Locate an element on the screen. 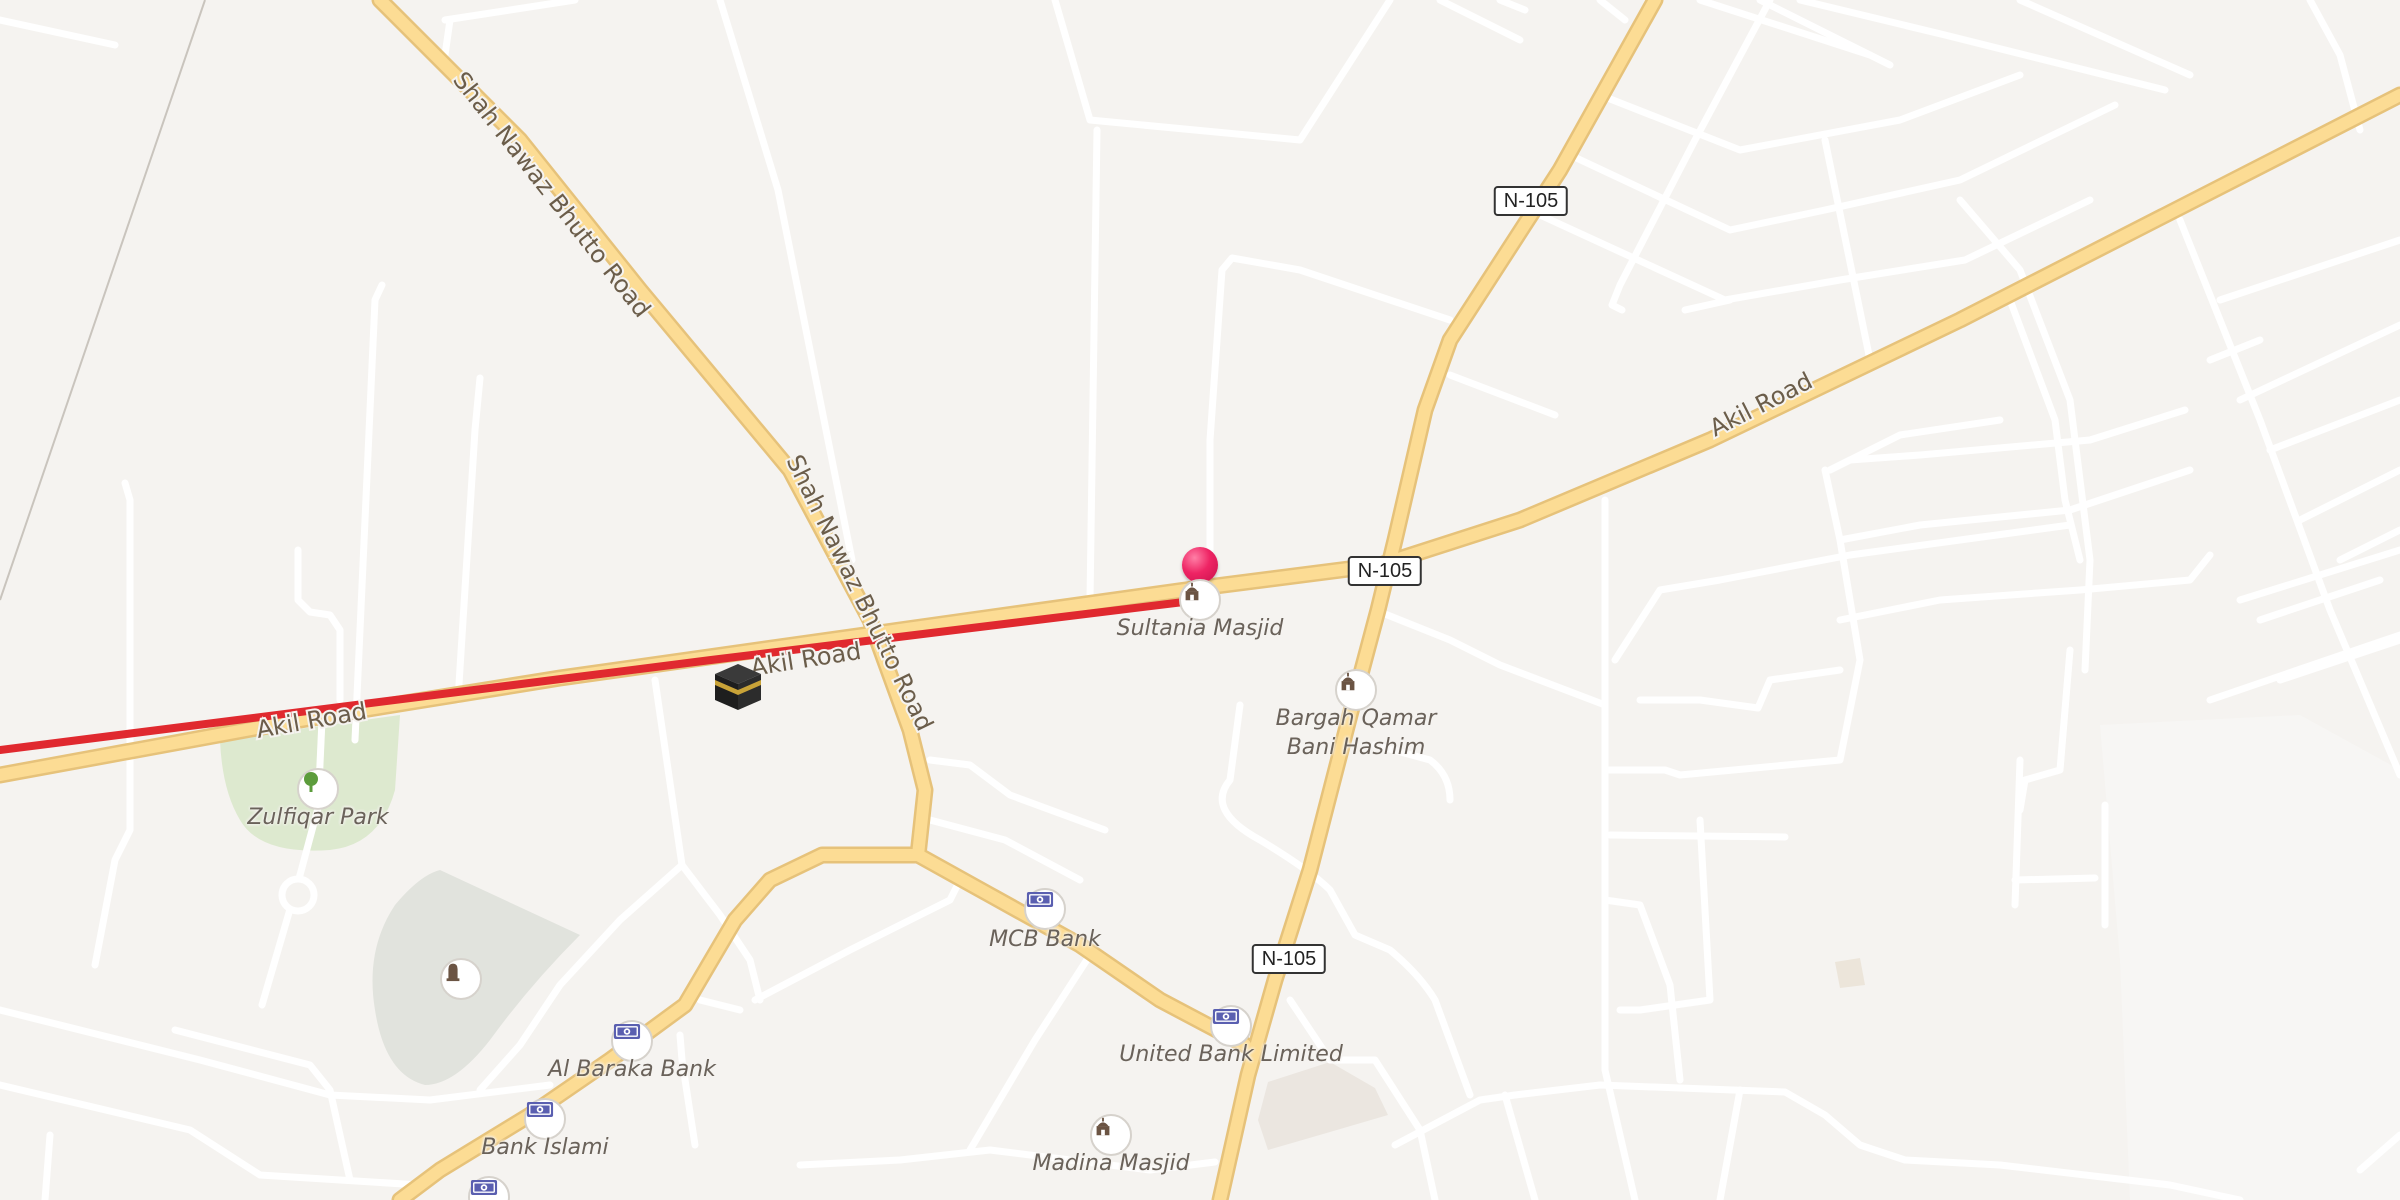 The image size is (2400, 1200). poi-label-bargah-qamar-bani-hashim: Bargah Qamar Bani Hashim is located at coordinates (1356, 733).